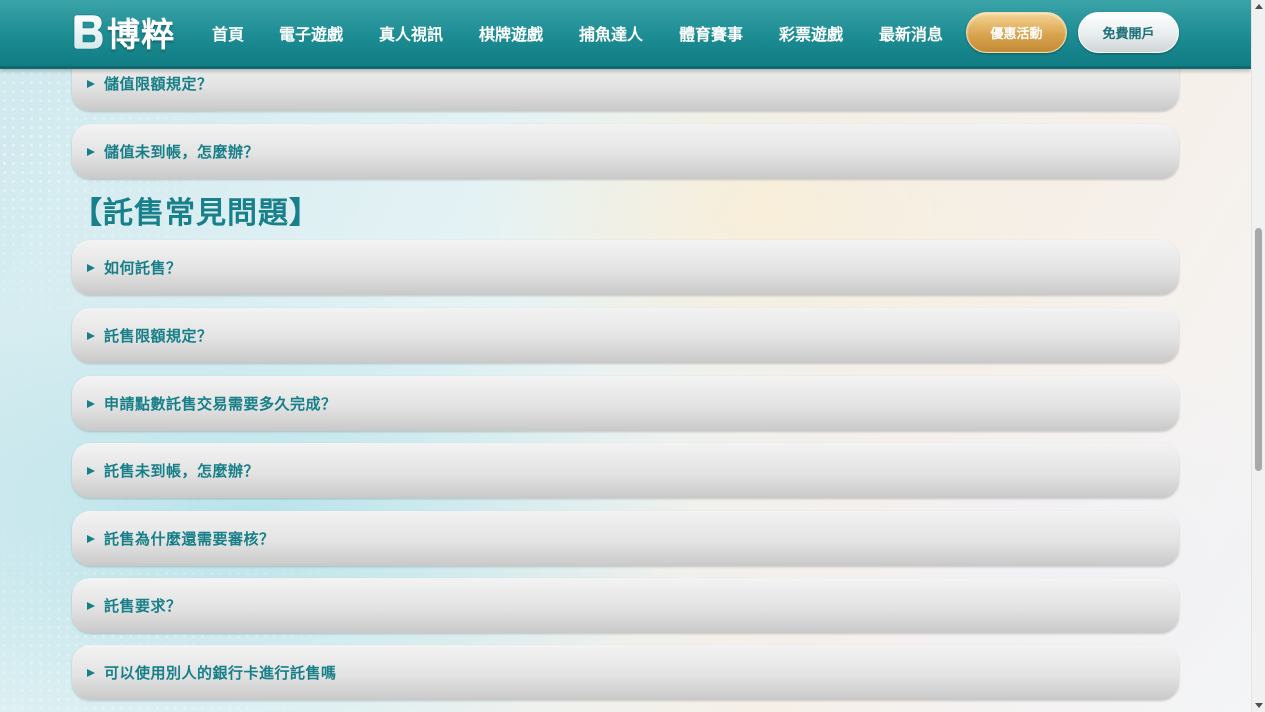 The height and width of the screenshot is (712, 1265). I want to click on scroll-down-icon, so click(1259, 705).